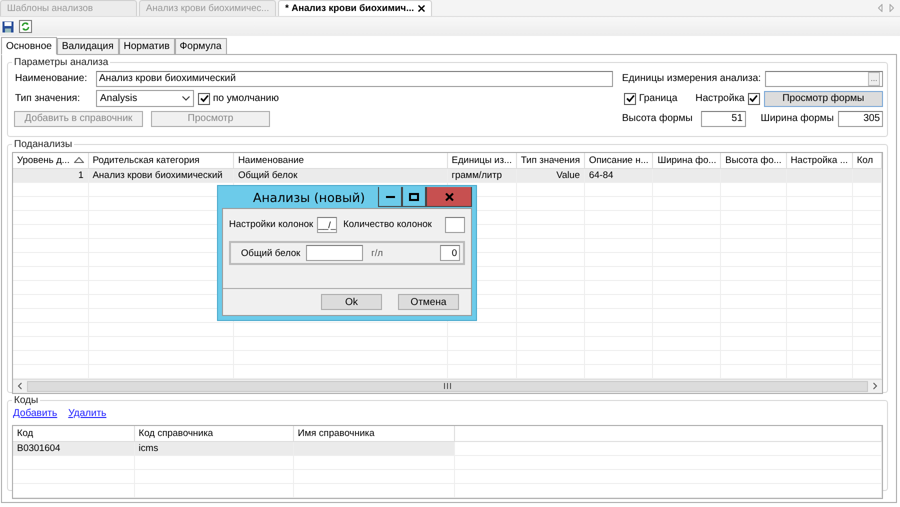 Image resolution: width=900 pixels, height=507 pixels. What do you see at coordinates (43, 144) in the screenshot?
I see `group-title: Поданализы` at bounding box center [43, 144].